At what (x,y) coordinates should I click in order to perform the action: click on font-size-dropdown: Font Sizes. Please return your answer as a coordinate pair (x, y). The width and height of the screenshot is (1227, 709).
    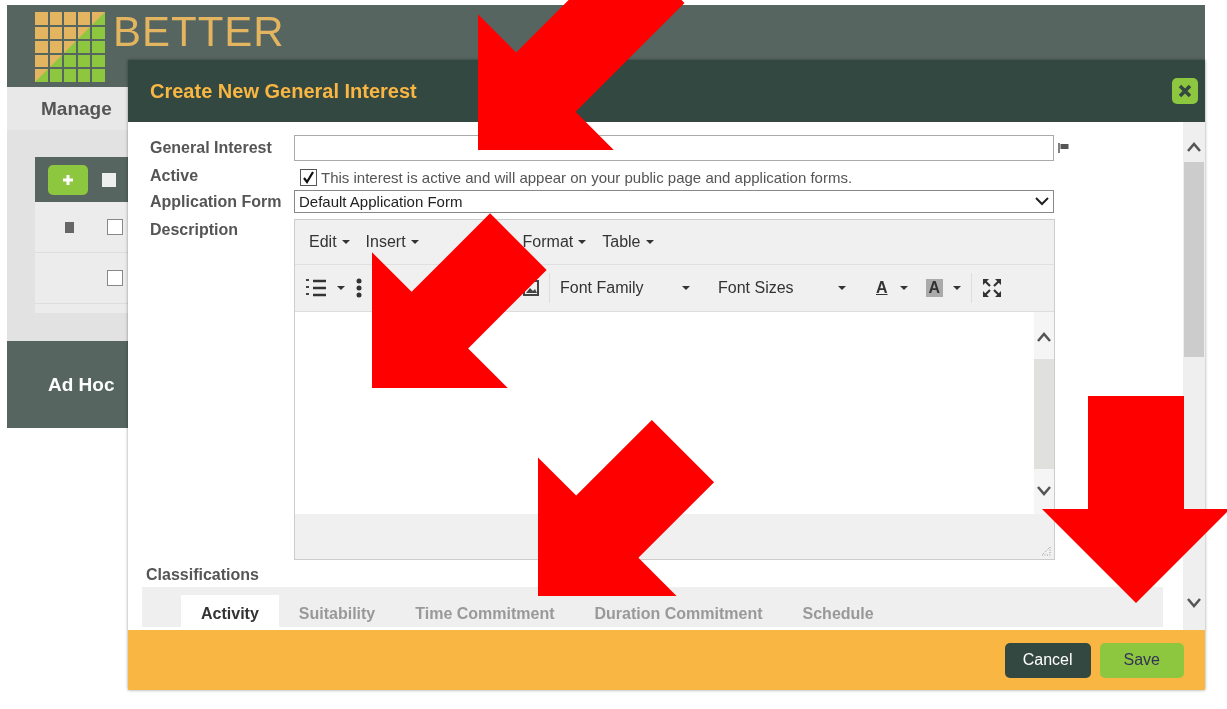
    Looking at the image, I should click on (782, 288).